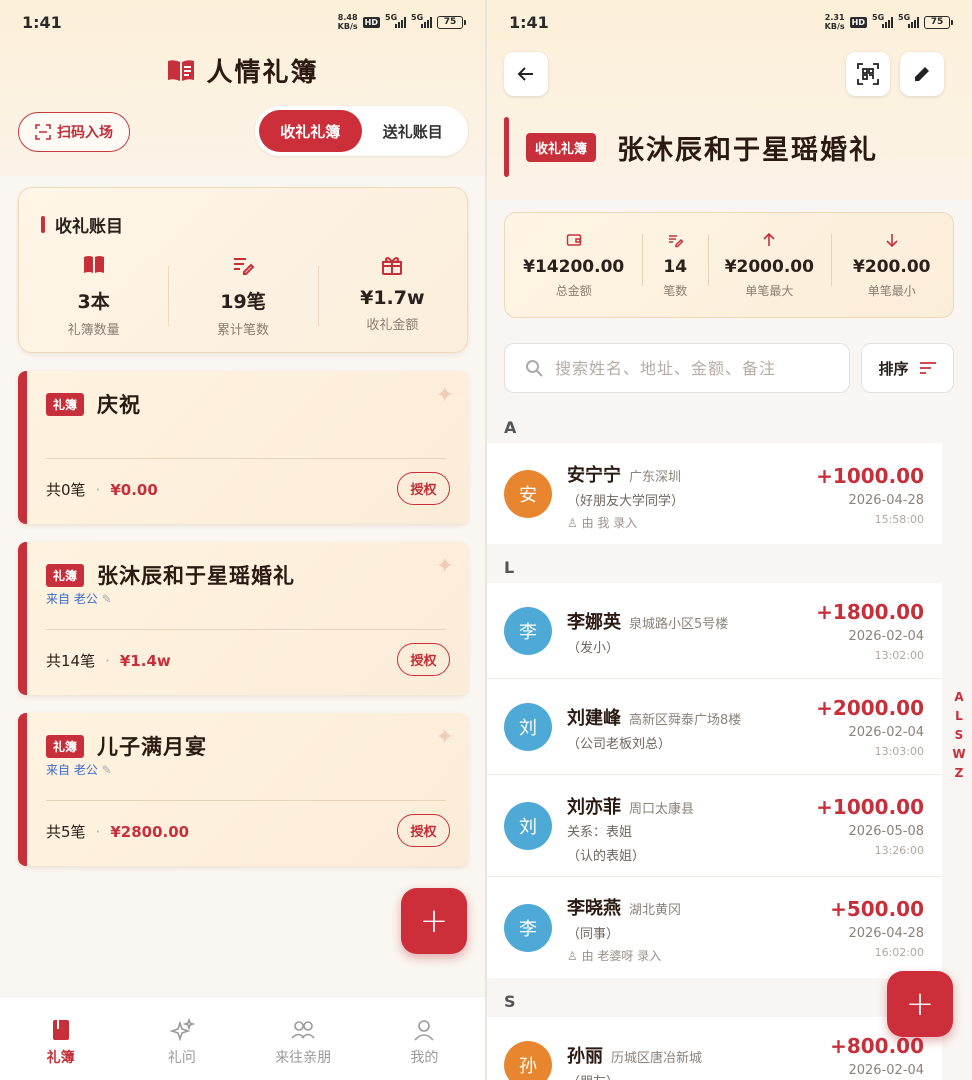  What do you see at coordinates (602, 523) in the screenshot?
I see `recorder-info: ♙ 由 我 录入` at bounding box center [602, 523].